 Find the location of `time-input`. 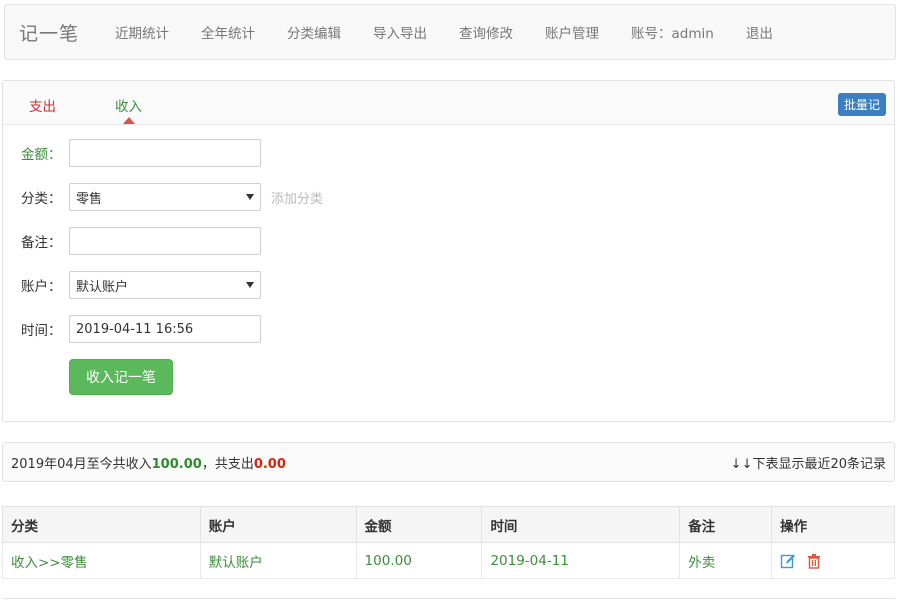

time-input is located at coordinates (165, 329).